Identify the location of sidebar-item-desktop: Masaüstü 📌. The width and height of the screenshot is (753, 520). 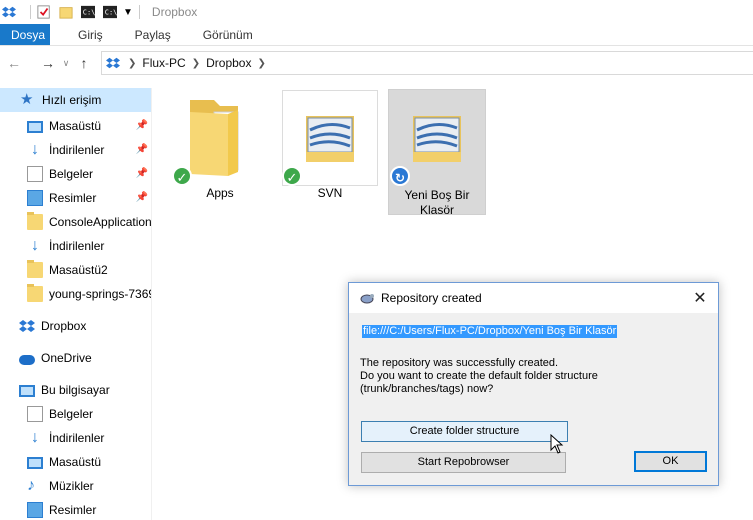
(75, 126).